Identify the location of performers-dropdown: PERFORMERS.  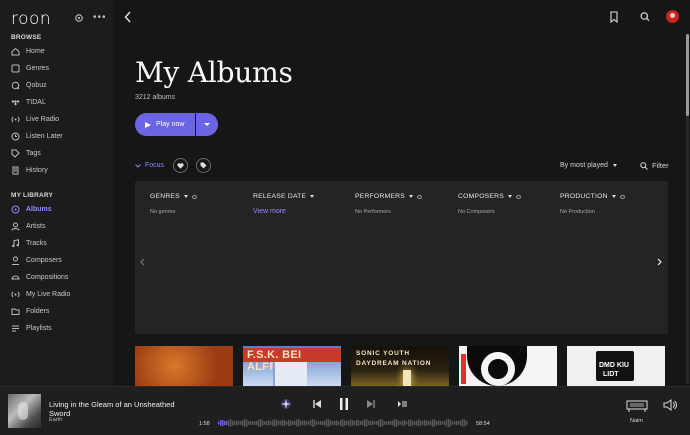
(388, 196).